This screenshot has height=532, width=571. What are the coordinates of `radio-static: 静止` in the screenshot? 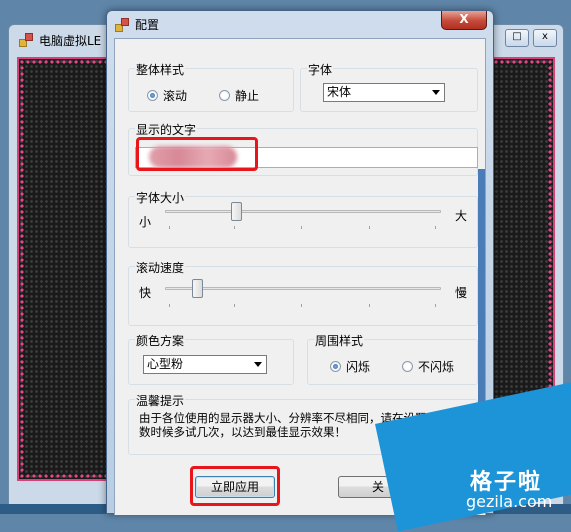 It's located at (239, 95).